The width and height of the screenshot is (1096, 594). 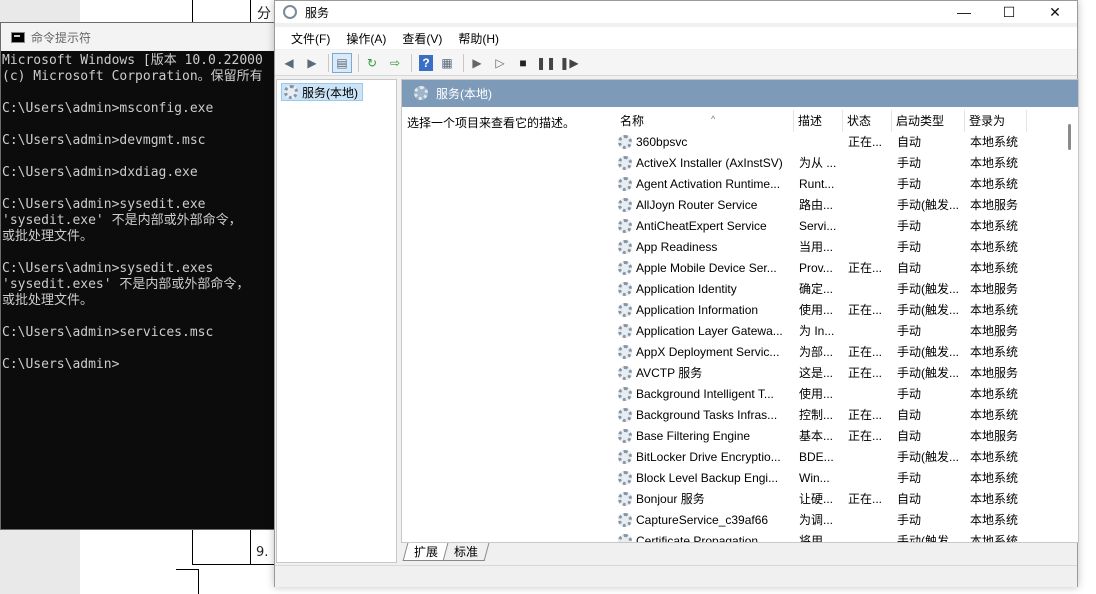 What do you see at coordinates (846, 226) in the screenshot?
I see `service-row: AntiCheatExpert Service Servi... 手动 本地系统` at bounding box center [846, 226].